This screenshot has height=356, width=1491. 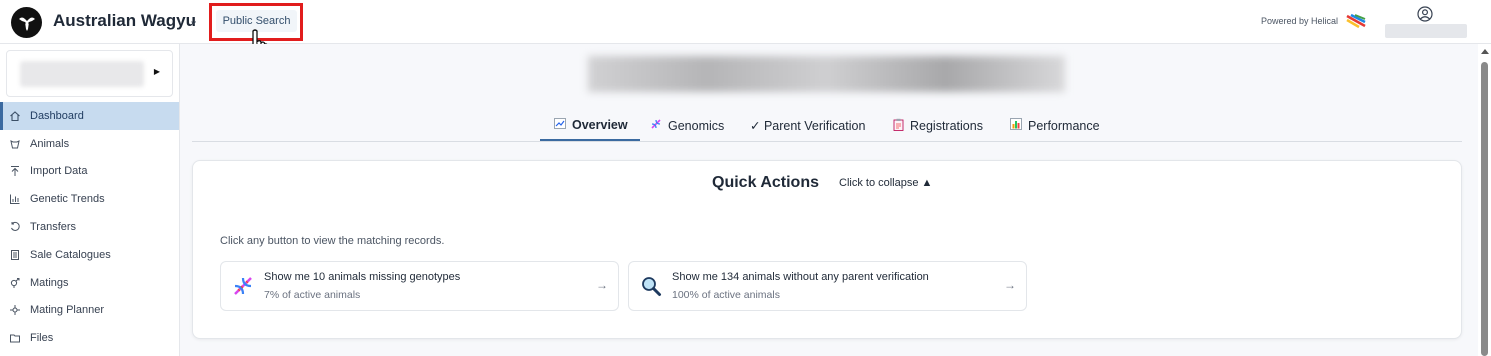 What do you see at coordinates (89, 116) in the screenshot?
I see `sidebar-item-dashboard: Dashboard` at bounding box center [89, 116].